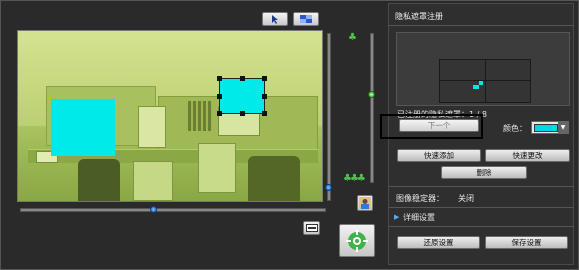 This screenshot has width=579, height=270. What do you see at coordinates (526, 242) in the screenshot?
I see `save-settings-button: 保存设置` at bounding box center [526, 242].